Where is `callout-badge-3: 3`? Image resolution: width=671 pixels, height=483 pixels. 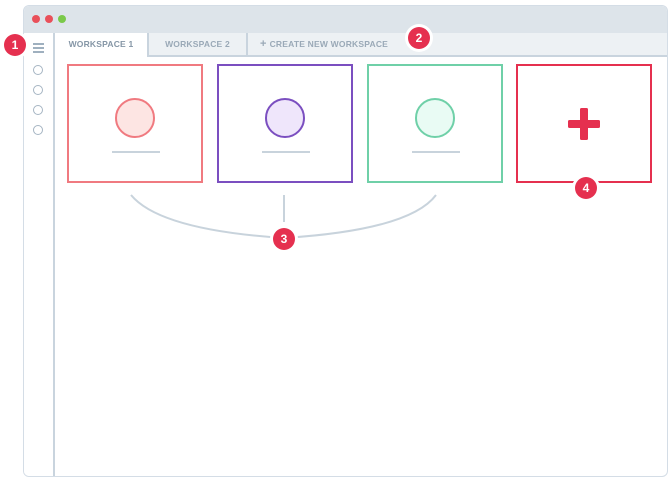 callout-badge-3: 3 is located at coordinates (284, 239).